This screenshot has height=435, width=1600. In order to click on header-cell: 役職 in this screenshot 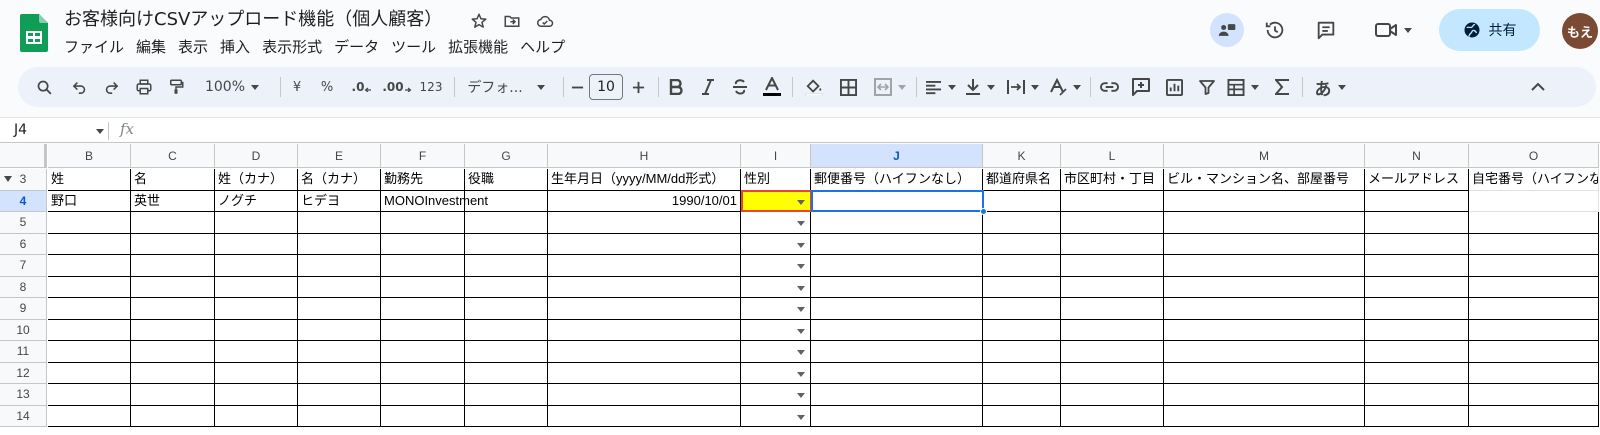, I will do `click(506, 180)`.